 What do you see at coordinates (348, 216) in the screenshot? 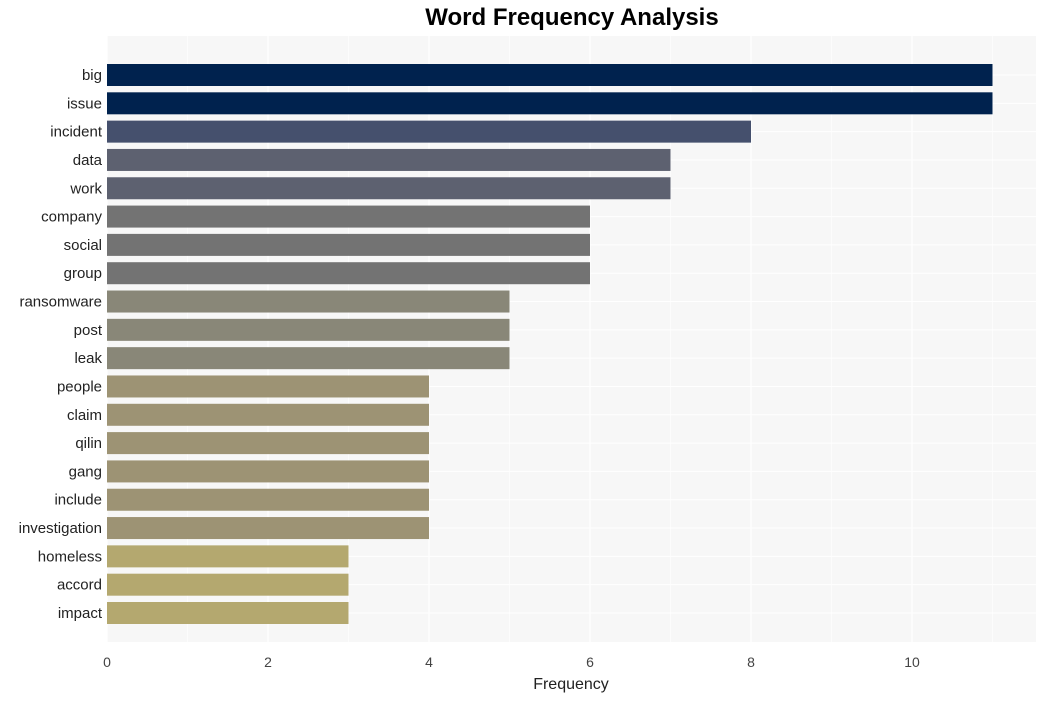
I see `bar-company` at bounding box center [348, 216].